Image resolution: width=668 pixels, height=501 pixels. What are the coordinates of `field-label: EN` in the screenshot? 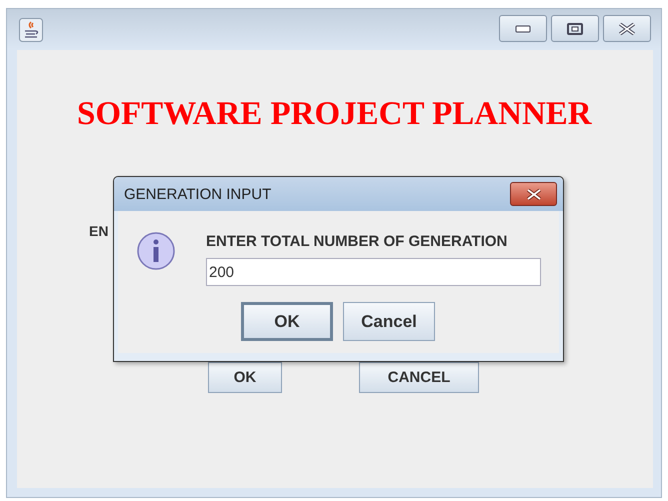 It's located at (98, 231).